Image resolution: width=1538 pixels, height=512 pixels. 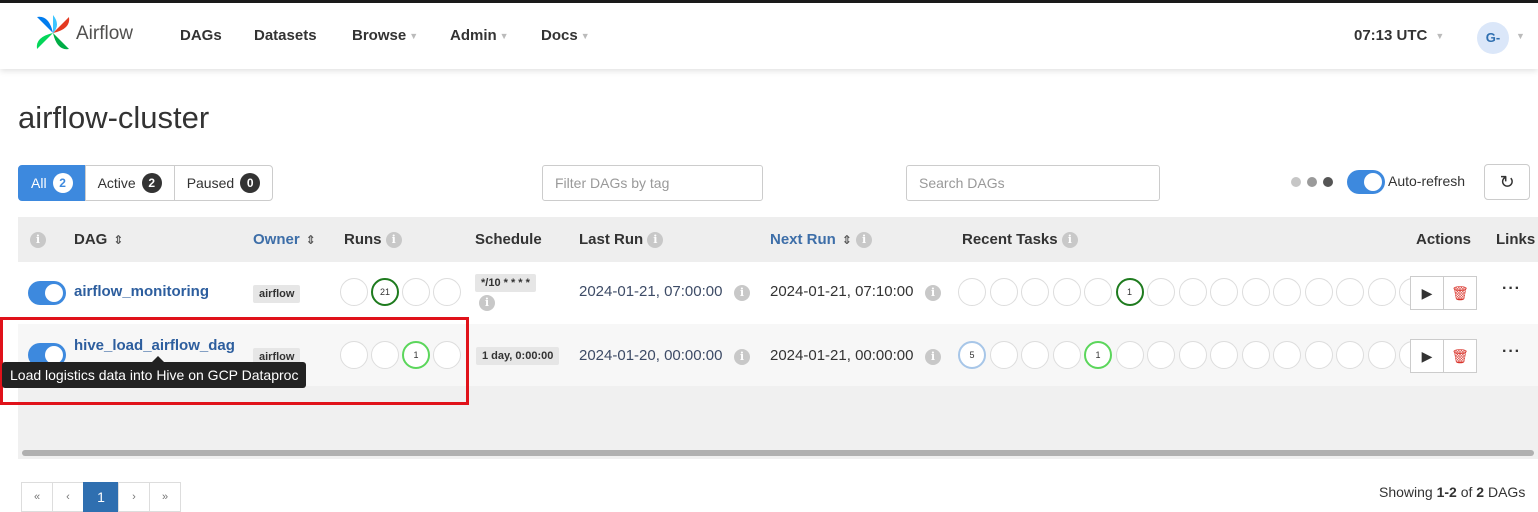 What do you see at coordinates (223, 183) in the screenshot?
I see `filter-paused-button: Paused 0` at bounding box center [223, 183].